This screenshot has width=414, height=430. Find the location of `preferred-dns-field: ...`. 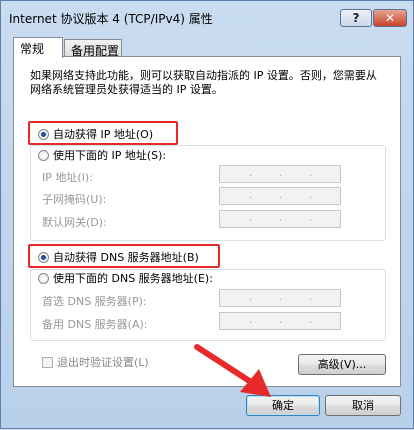

preferred-dns-field: ... is located at coordinates (280, 298).